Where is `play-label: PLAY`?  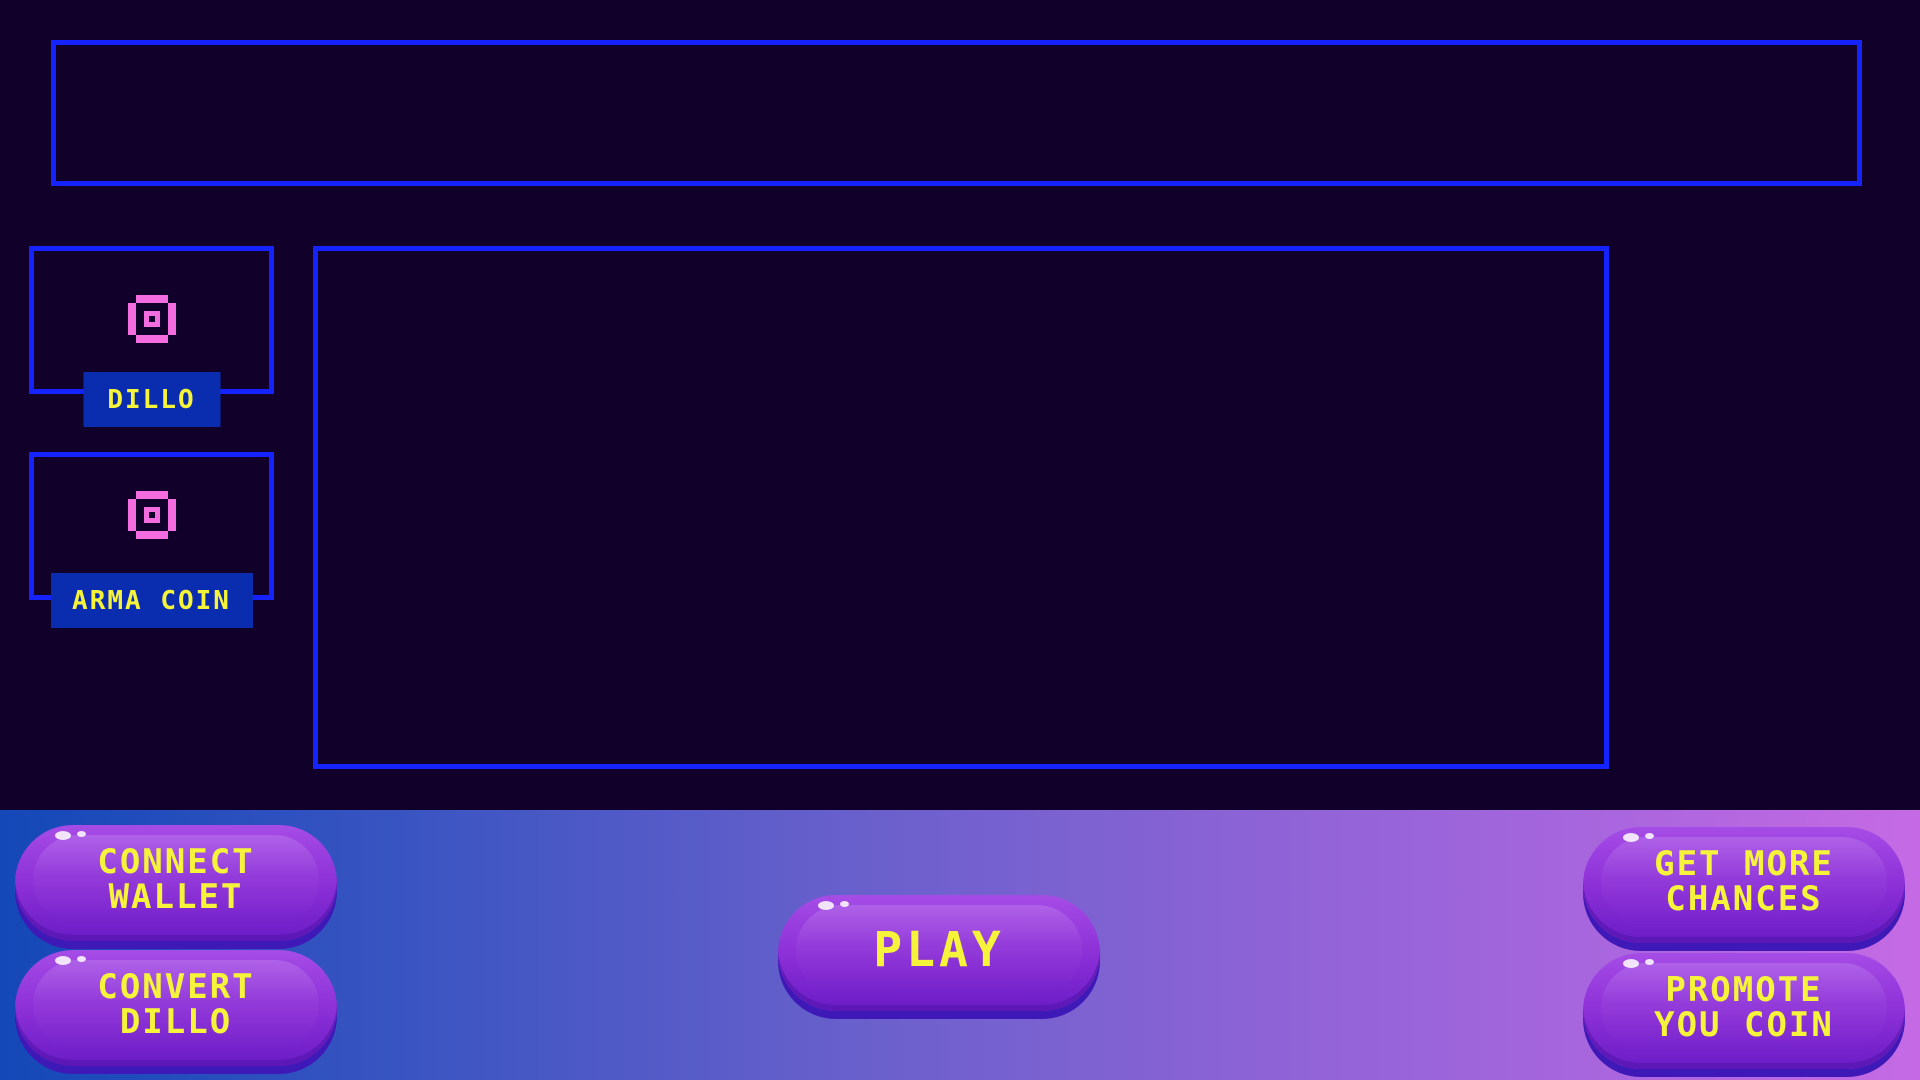
play-label: PLAY is located at coordinates (939, 949).